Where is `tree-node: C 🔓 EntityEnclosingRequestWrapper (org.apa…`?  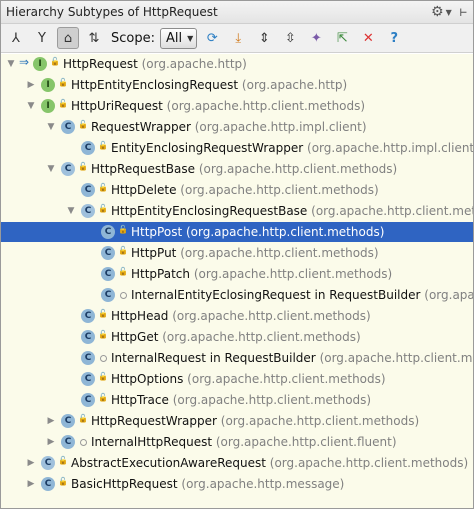
tree-node: C 🔓 EntityEnclosingRequestWrapper (org.apa… is located at coordinates (237, 148).